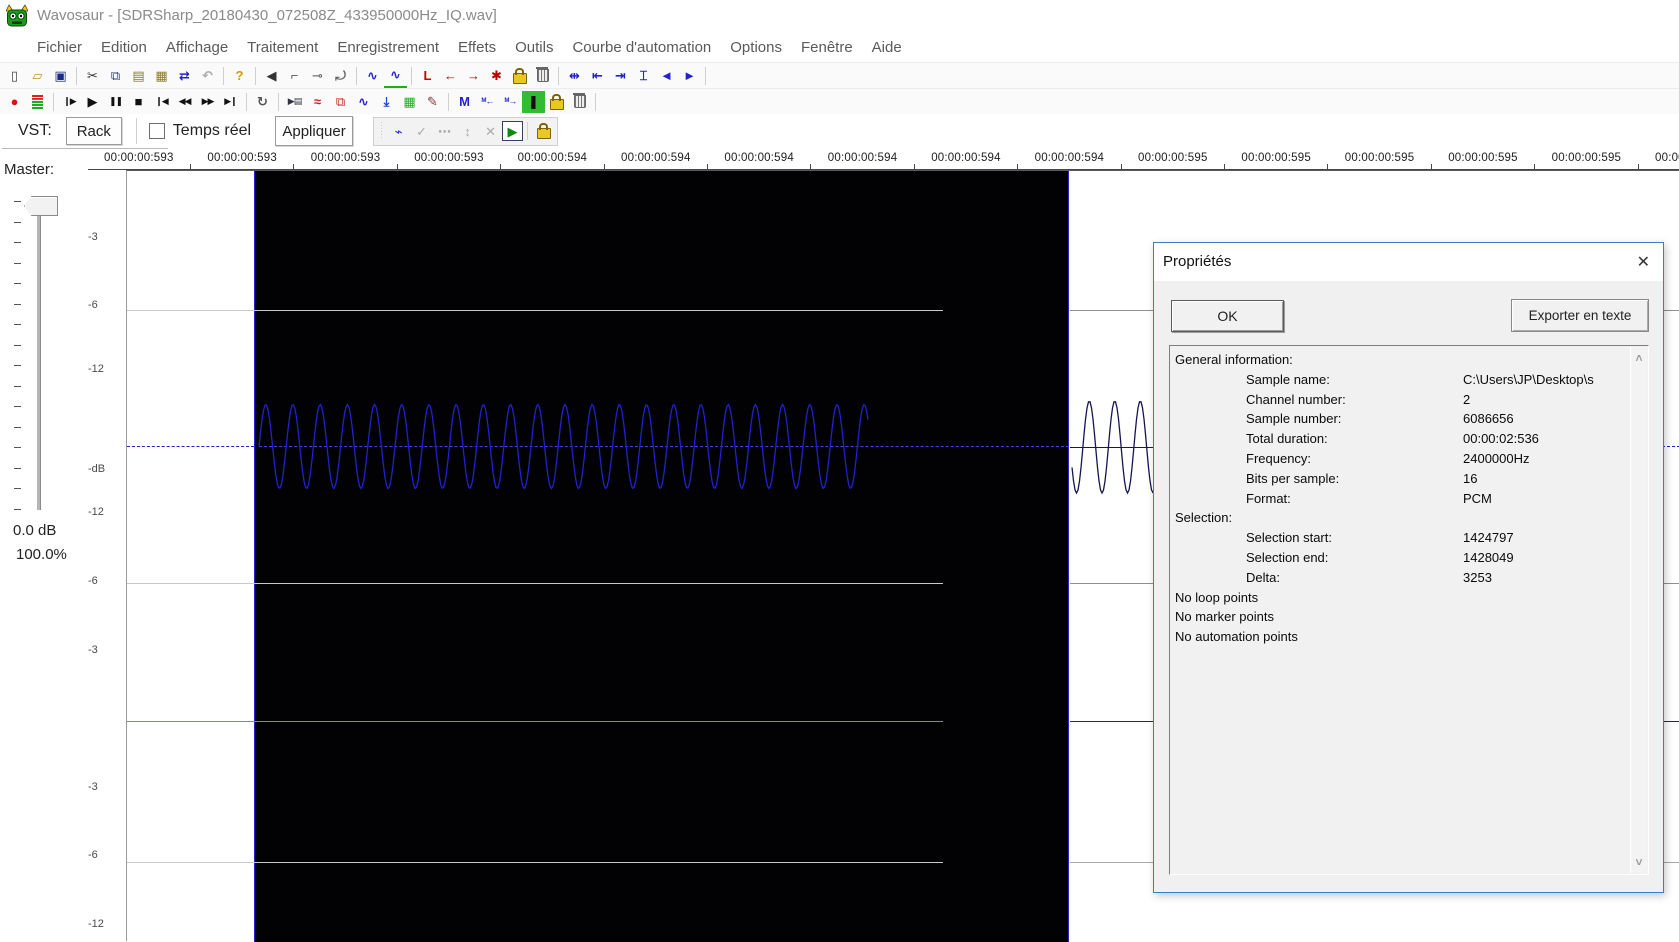 The height and width of the screenshot is (942, 1679). I want to click on open-file-icon: ▱, so click(37, 76).